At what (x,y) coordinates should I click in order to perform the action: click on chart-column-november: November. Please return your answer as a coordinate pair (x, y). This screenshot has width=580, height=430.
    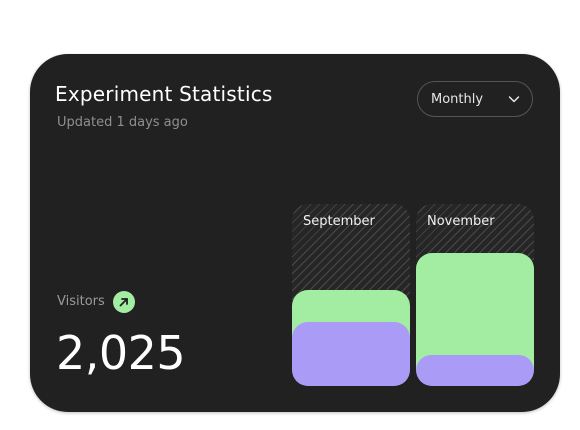
    Looking at the image, I should click on (475, 295).